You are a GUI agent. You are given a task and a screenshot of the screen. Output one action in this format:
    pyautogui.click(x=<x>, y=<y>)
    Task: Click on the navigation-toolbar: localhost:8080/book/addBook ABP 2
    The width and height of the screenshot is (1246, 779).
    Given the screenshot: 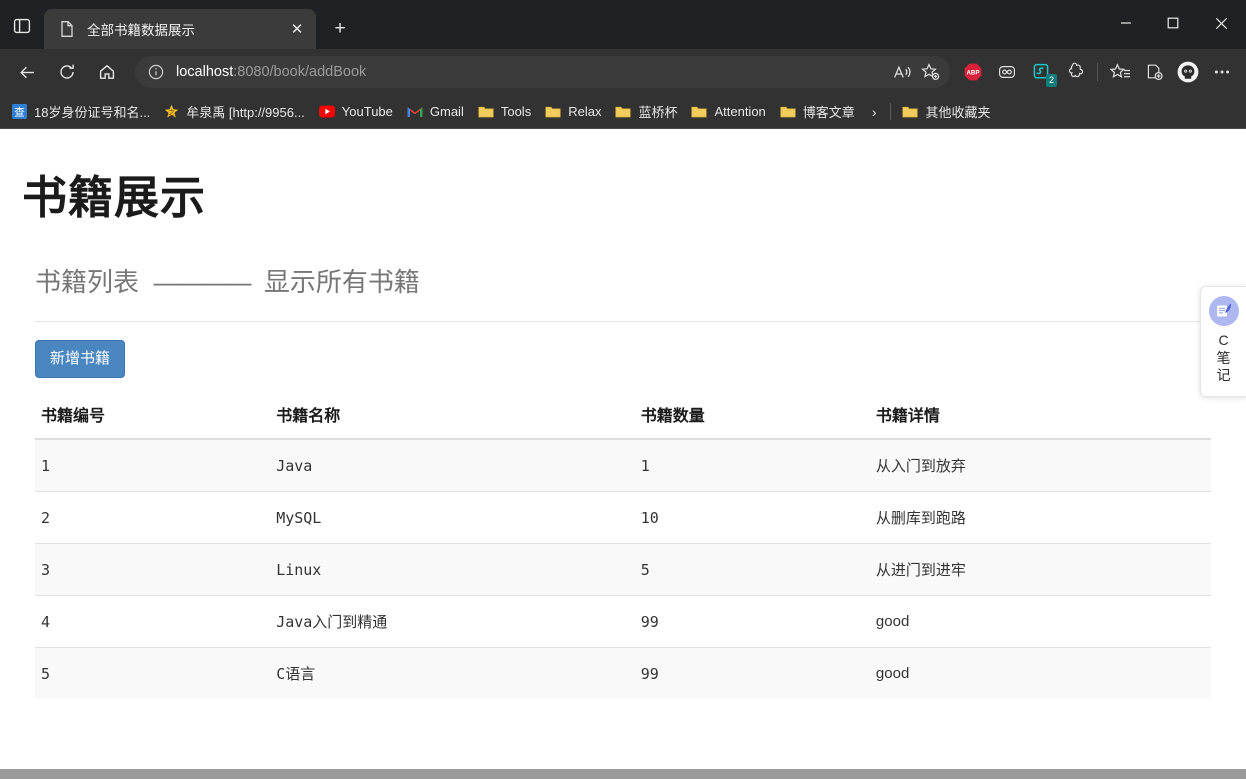 What is the action you would take?
    pyautogui.click(x=623, y=72)
    